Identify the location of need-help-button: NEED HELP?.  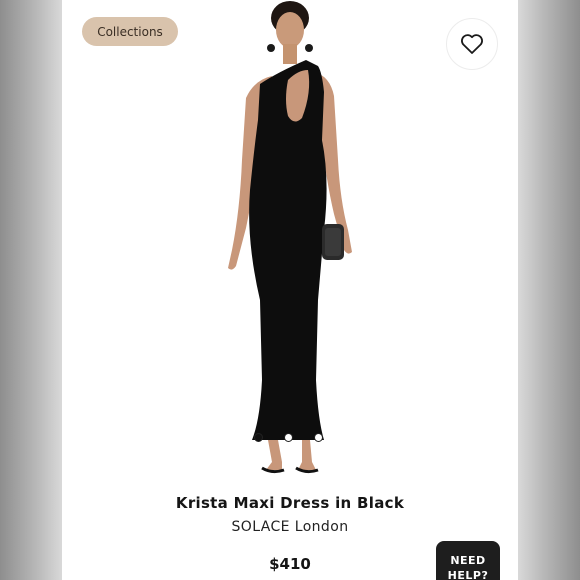
(468, 560).